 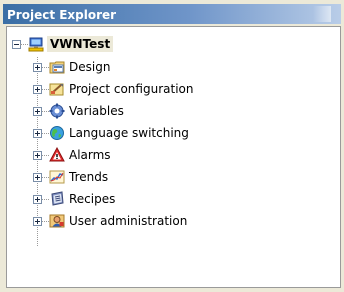 What do you see at coordinates (96, 111) in the screenshot?
I see `tree-item-label: Variables` at bounding box center [96, 111].